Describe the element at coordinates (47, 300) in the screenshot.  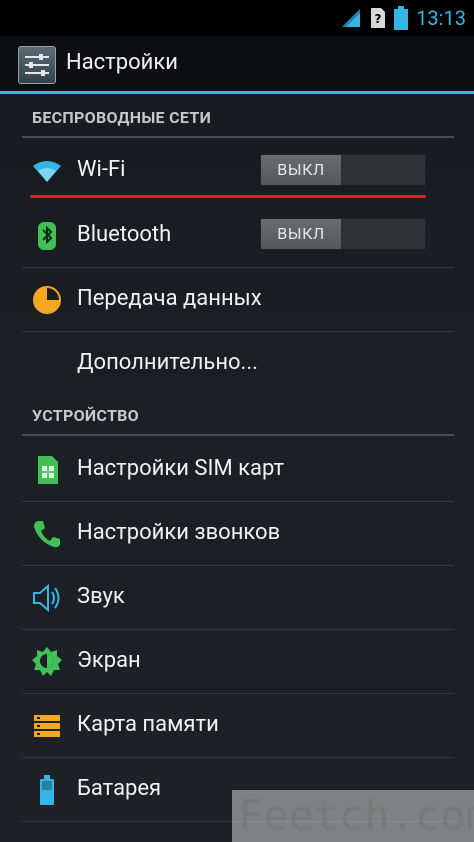
I see `data-usage-icon` at that location.